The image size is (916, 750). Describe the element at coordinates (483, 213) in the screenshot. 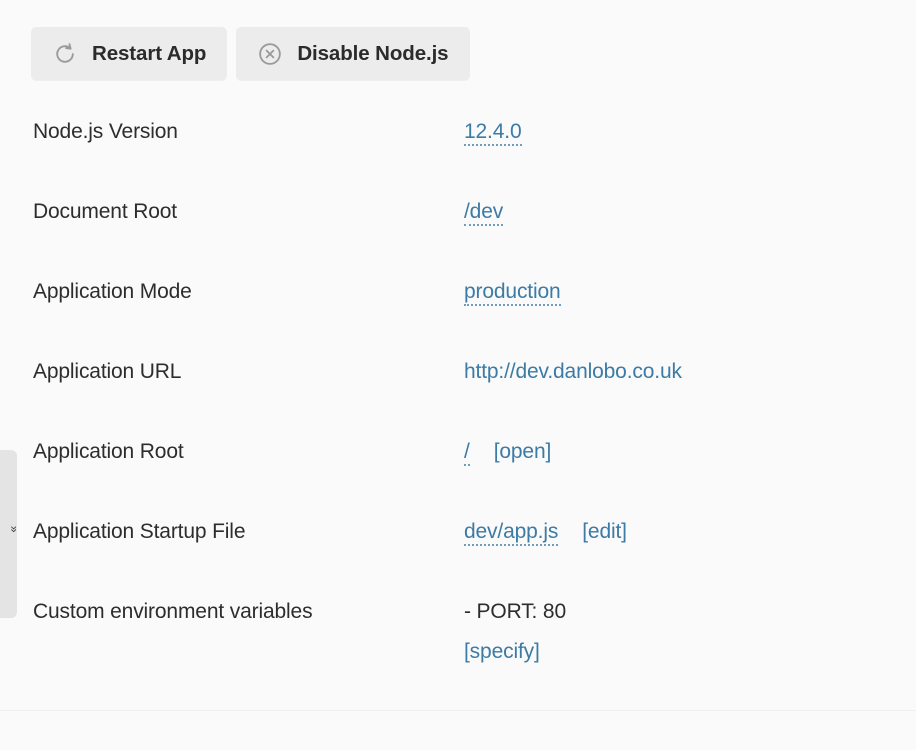

I see `document-root-link: /dev` at that location.